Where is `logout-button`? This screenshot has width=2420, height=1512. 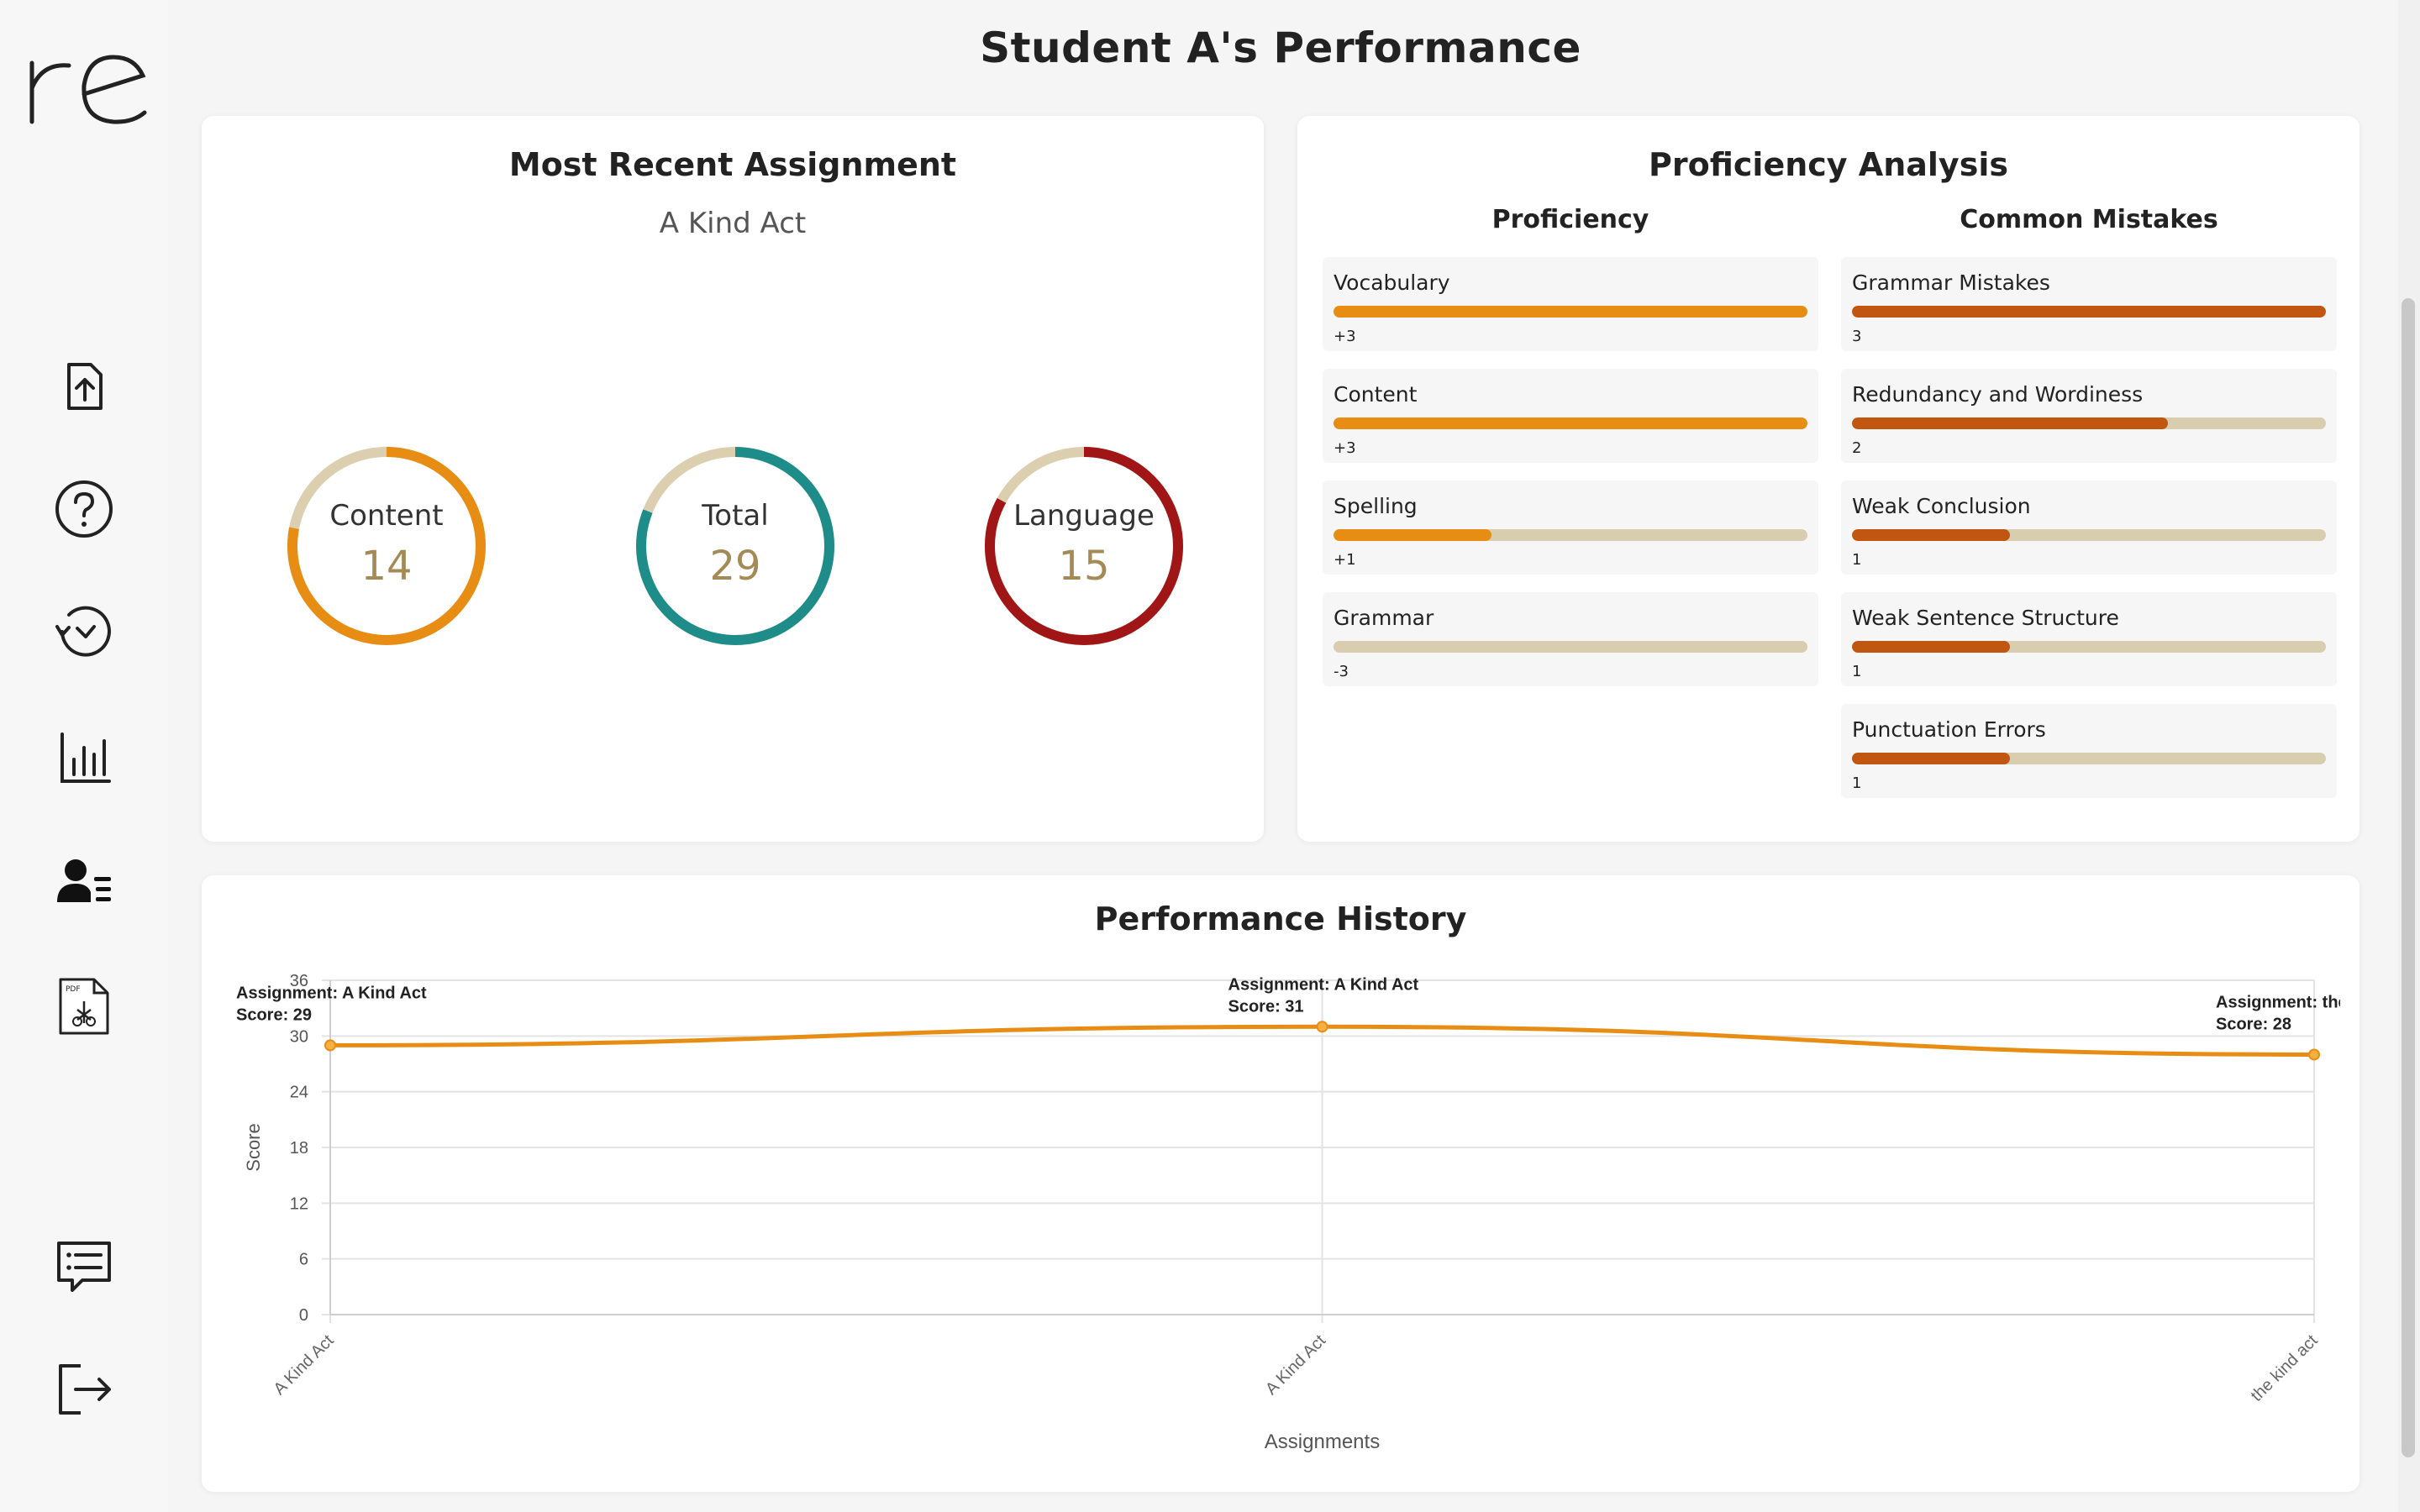 logout-button is located at coordinates (84, 1389).